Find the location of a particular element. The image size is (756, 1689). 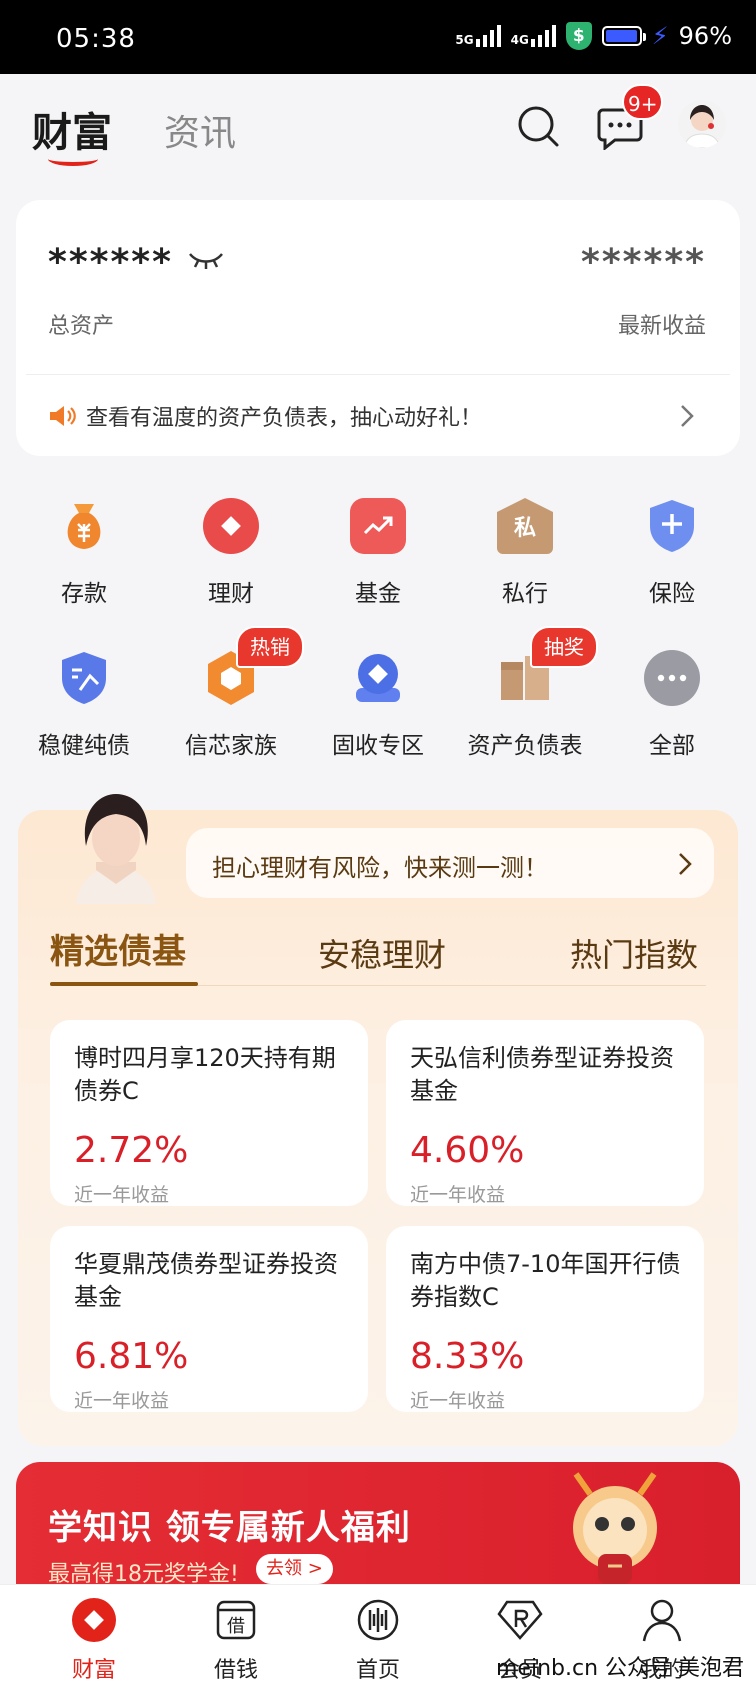

nav-label-borrow: 借钱 is located at coordinates (235, 1670).